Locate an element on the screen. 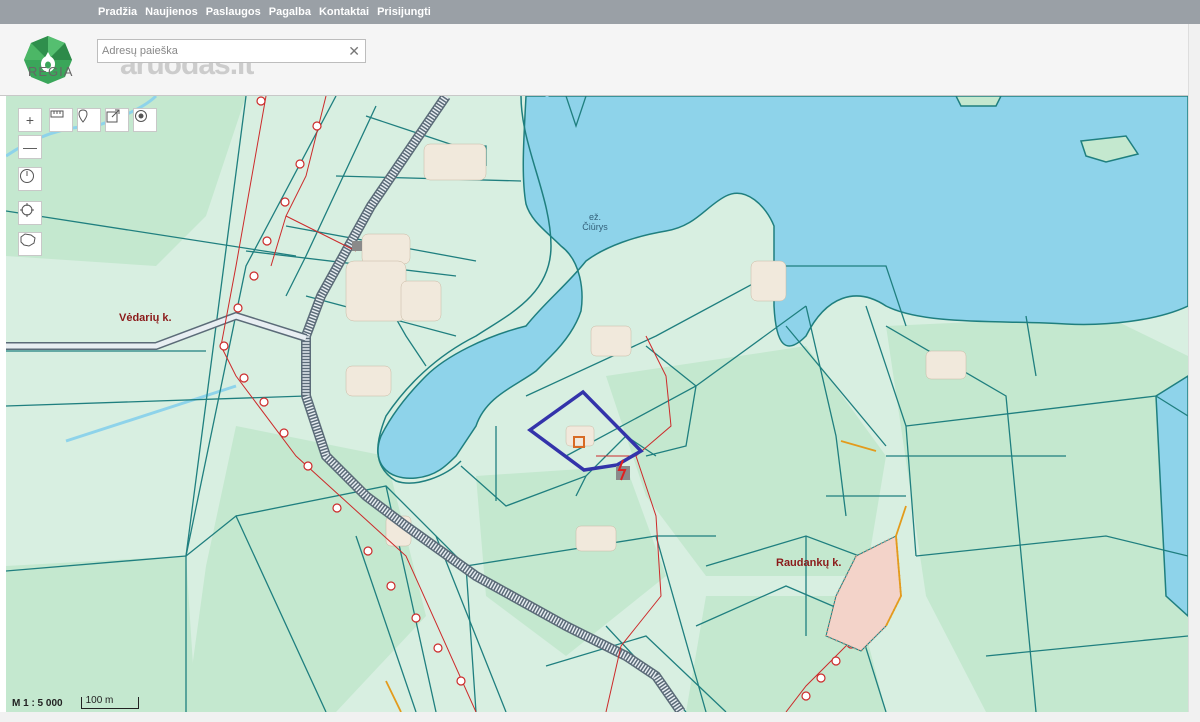 Image resolution: width=1200 pixels, height=722 pixels. map-scale: M 1 : 5 000 100 m is located at coordinates (75, 703).